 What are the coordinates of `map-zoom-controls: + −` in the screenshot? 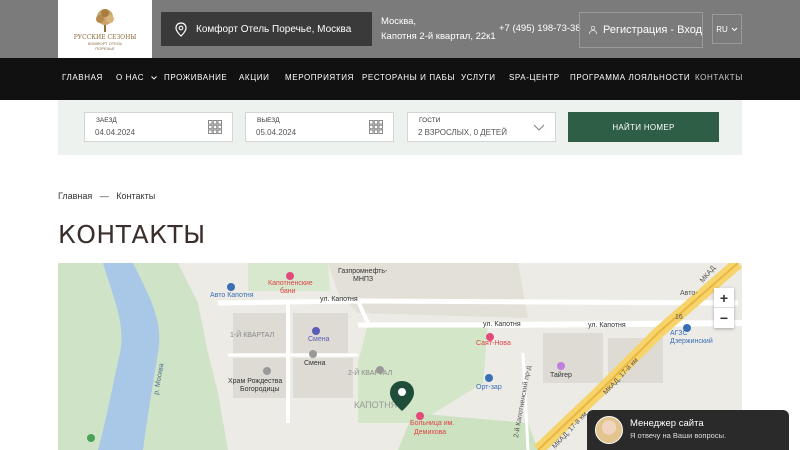 It's located at (724, 308).